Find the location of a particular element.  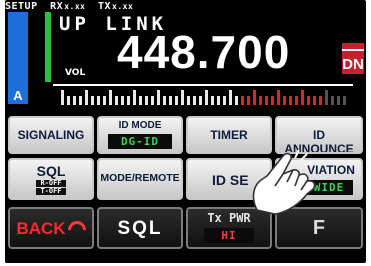

sql-setting-button: SQL R-OFF T-OFF is located at coordinates (51, 179).